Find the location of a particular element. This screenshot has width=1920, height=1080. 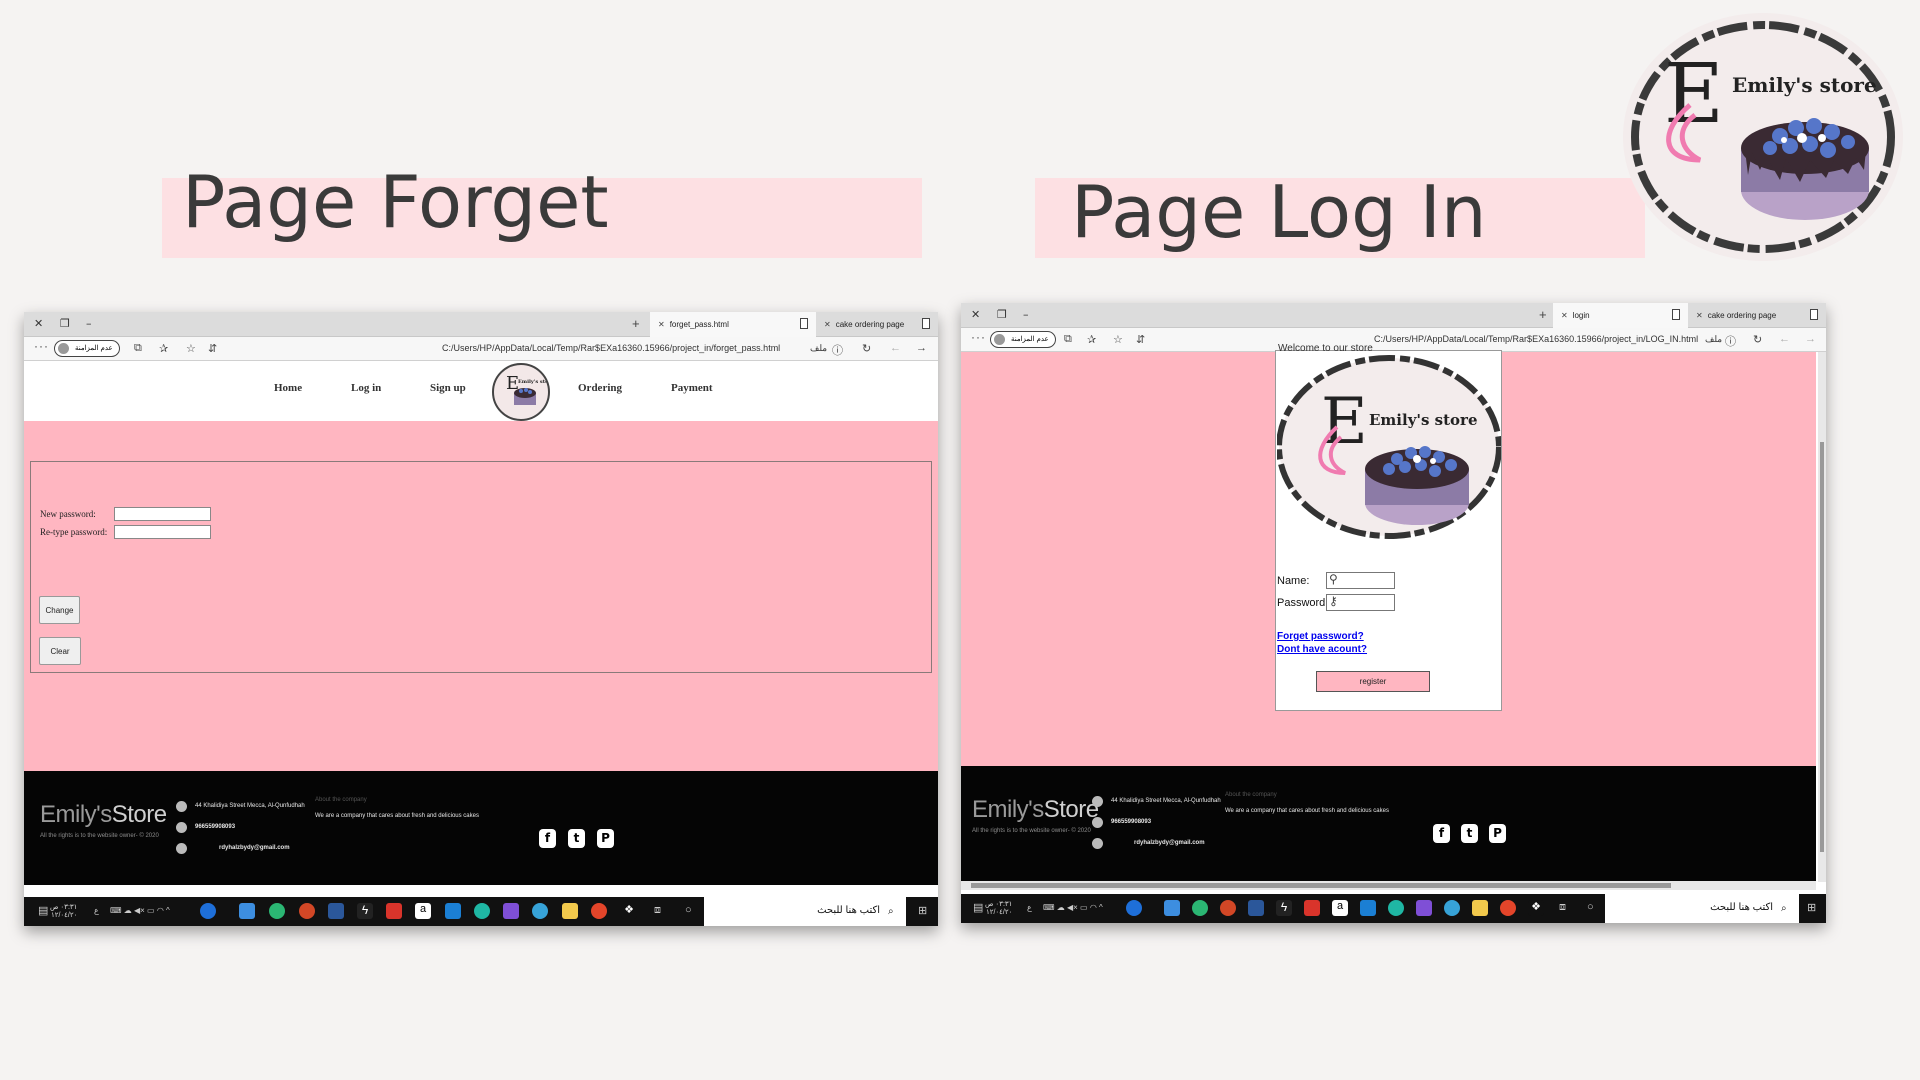

name-input: ⚲ is located at coordinates (1360, 580).